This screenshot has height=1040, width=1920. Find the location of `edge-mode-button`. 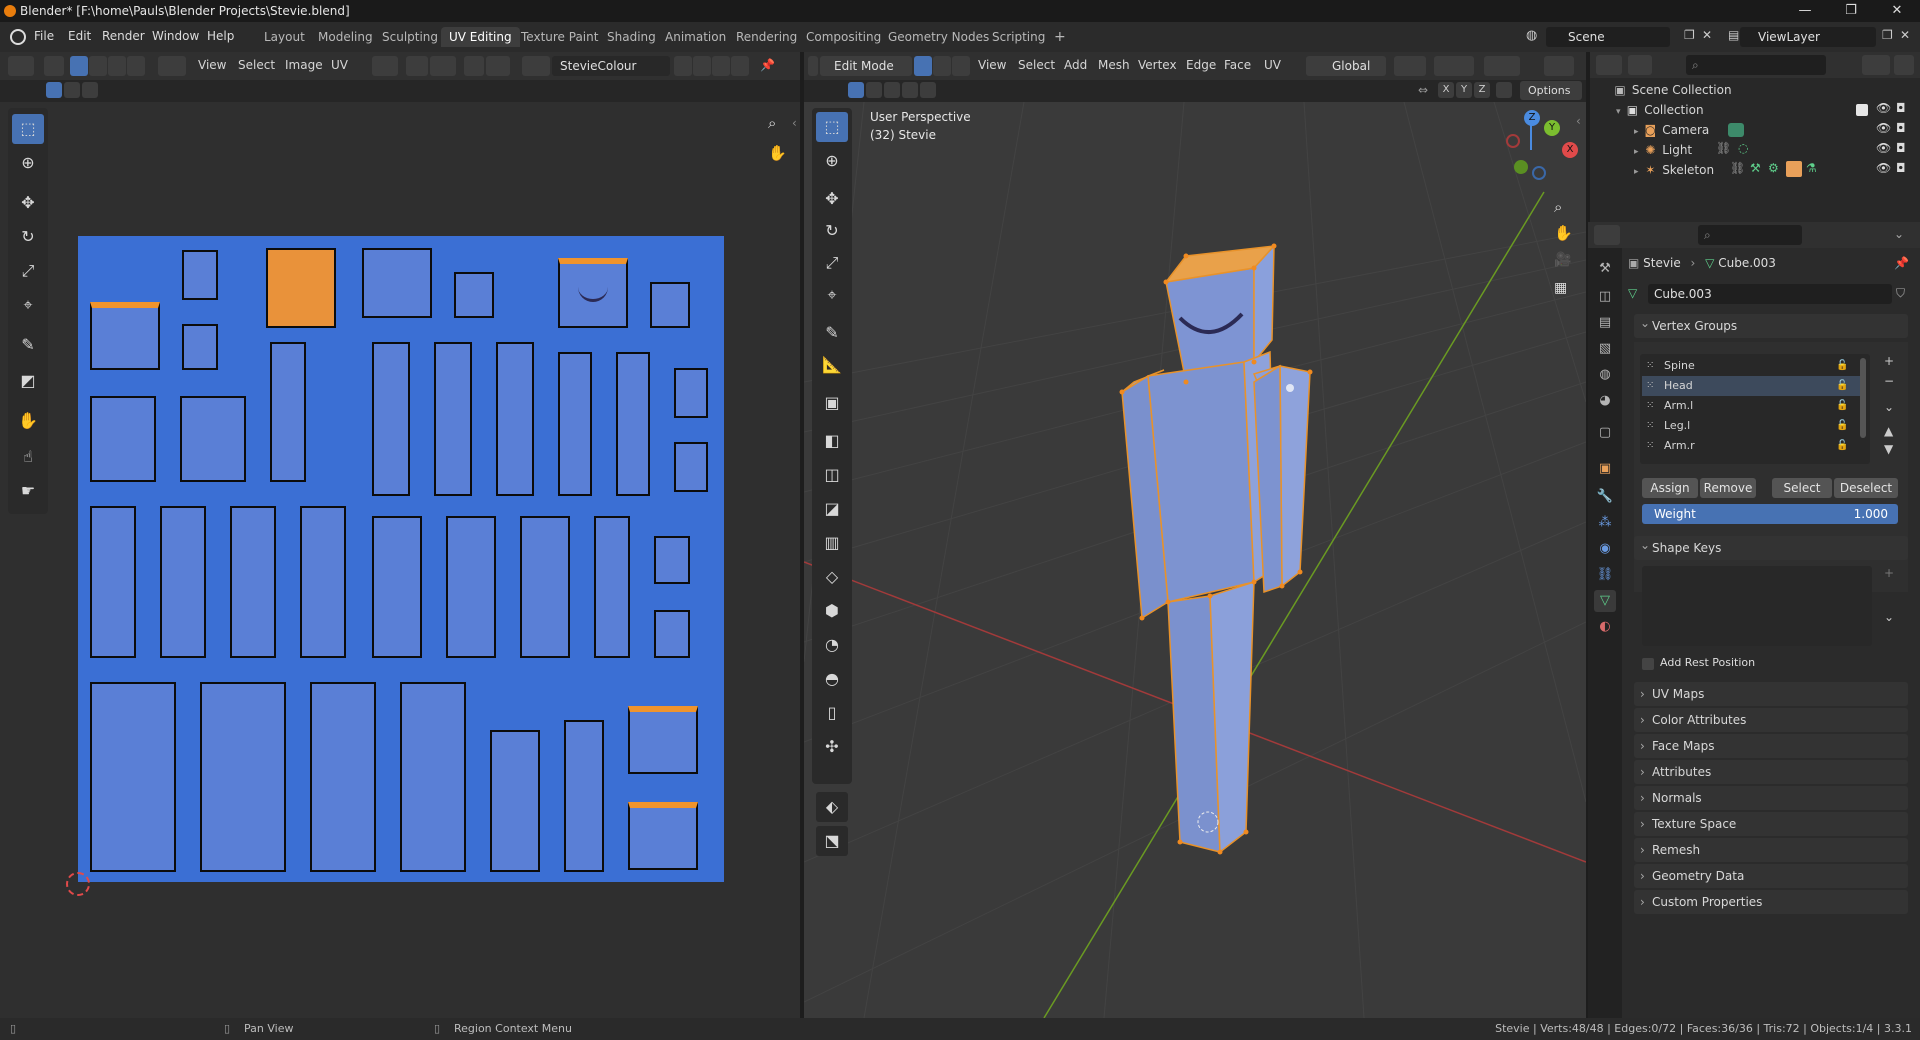

edge-mode-button is located at coordinates (942, 66).